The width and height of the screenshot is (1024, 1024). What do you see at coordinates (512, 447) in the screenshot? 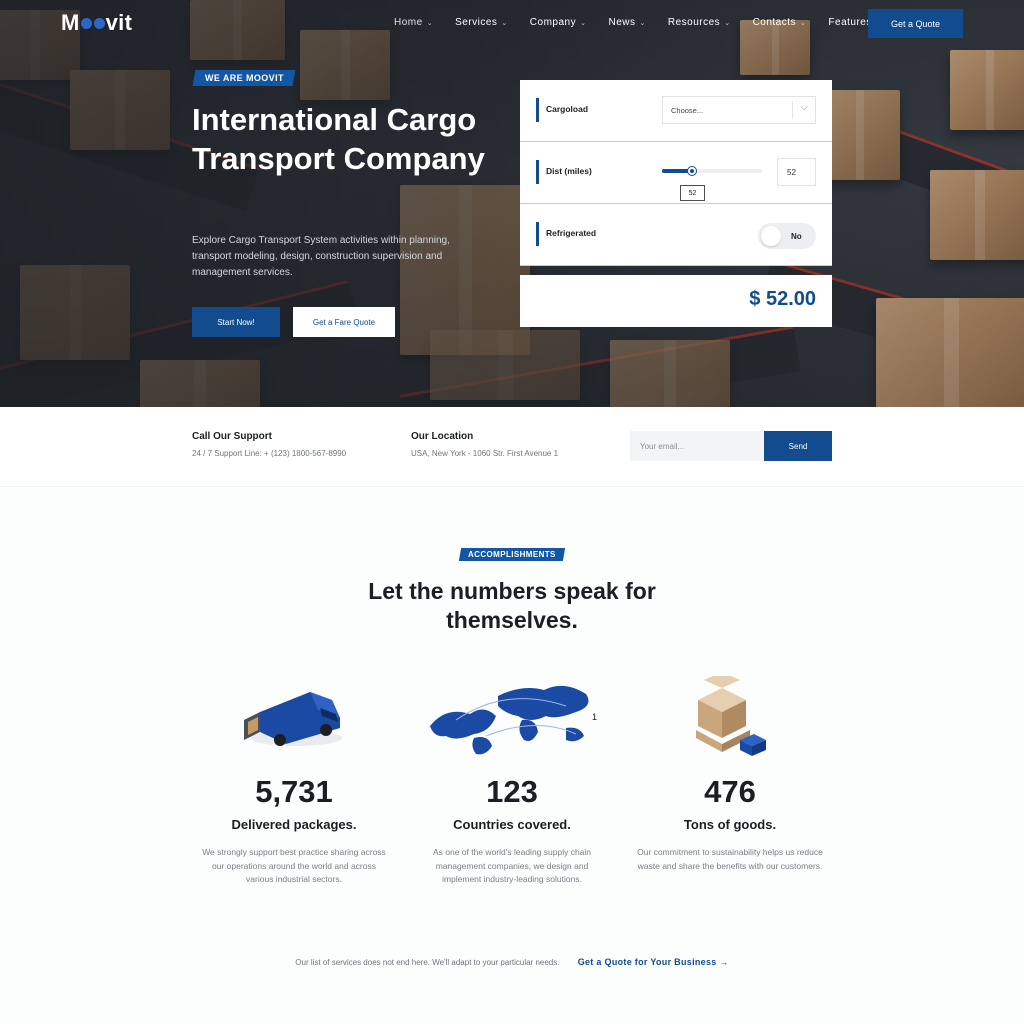
I see `contact-info-bar` at bounding box center [512, 447].